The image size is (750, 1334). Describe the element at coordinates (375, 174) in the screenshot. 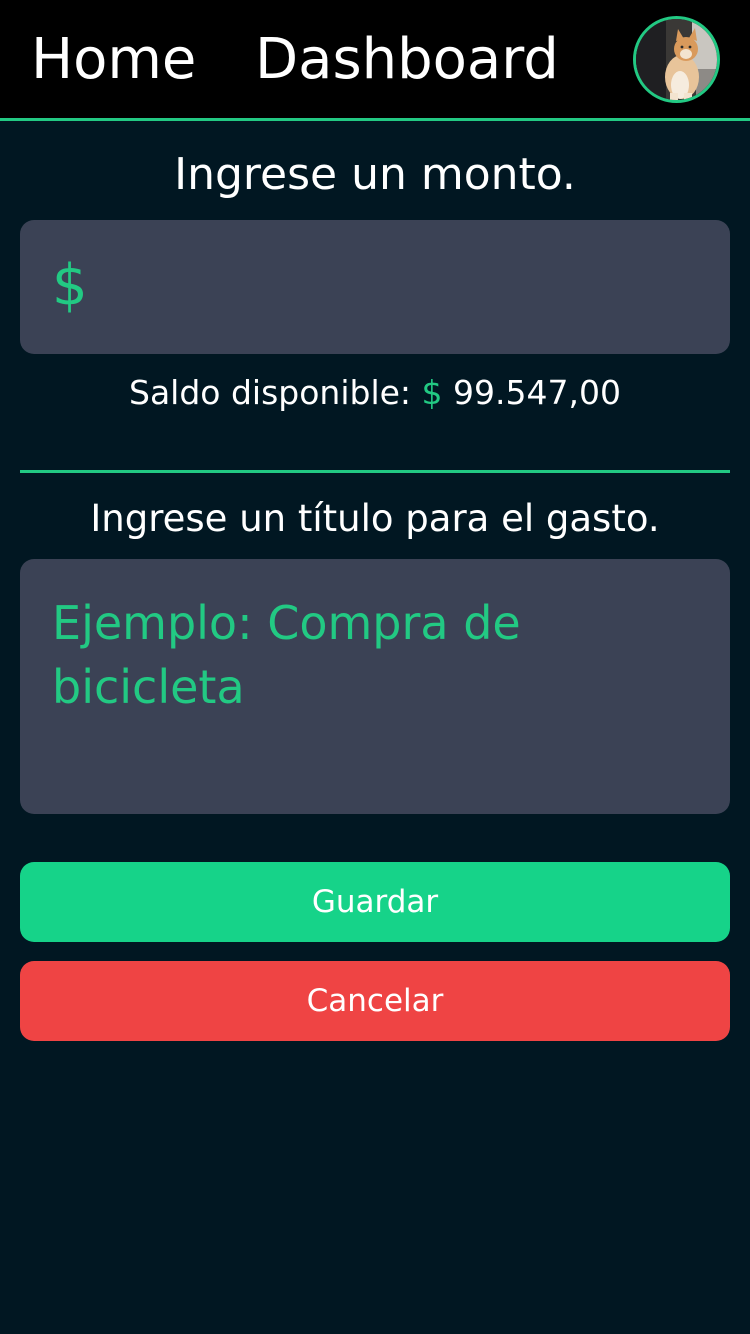

I see `amount-label: Ingrese un monto.` at that location.